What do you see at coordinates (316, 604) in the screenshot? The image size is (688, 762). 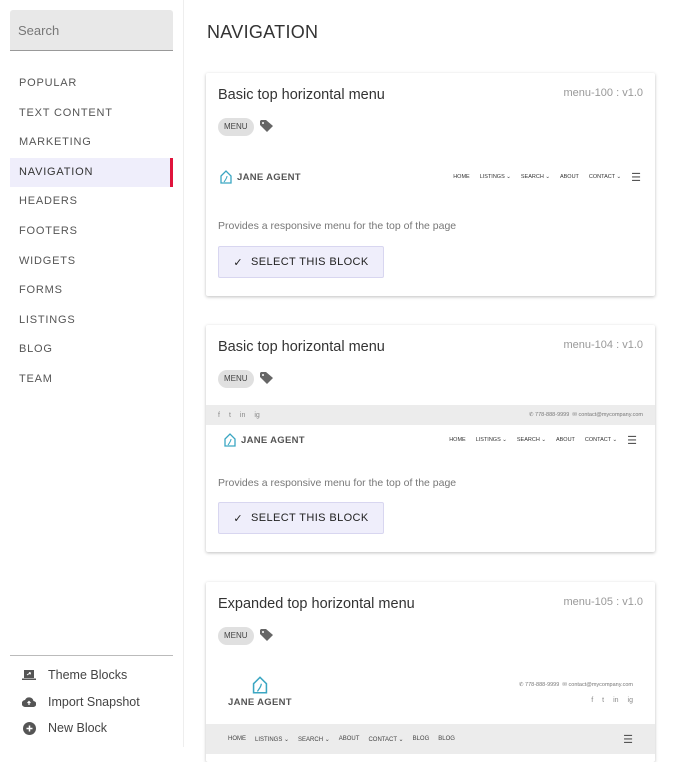 I see `block-title: Expanded top horizontal menu` at bounding box center [316, 604].